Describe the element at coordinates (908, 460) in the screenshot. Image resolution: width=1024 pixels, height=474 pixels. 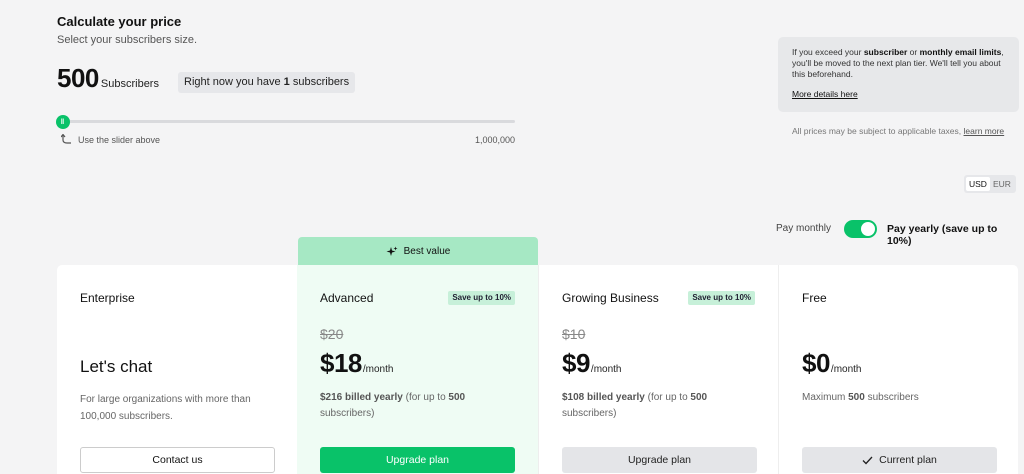
I see `current-plan-label: Current plan` at that location.